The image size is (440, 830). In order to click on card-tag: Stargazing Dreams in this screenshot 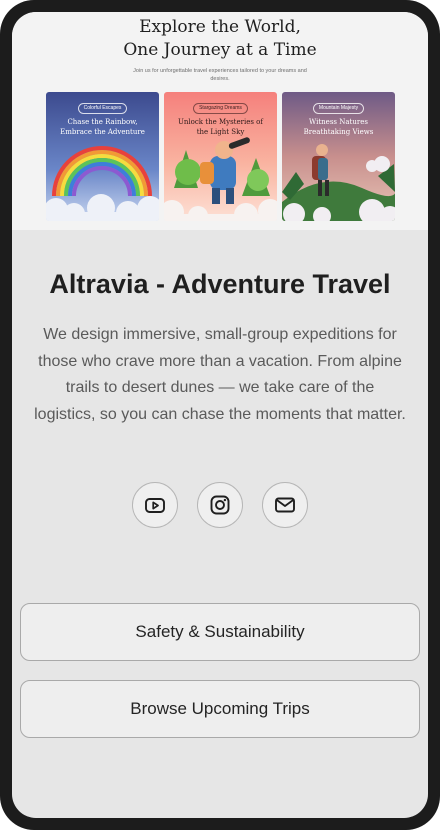, I will do `click(220, 108)`.